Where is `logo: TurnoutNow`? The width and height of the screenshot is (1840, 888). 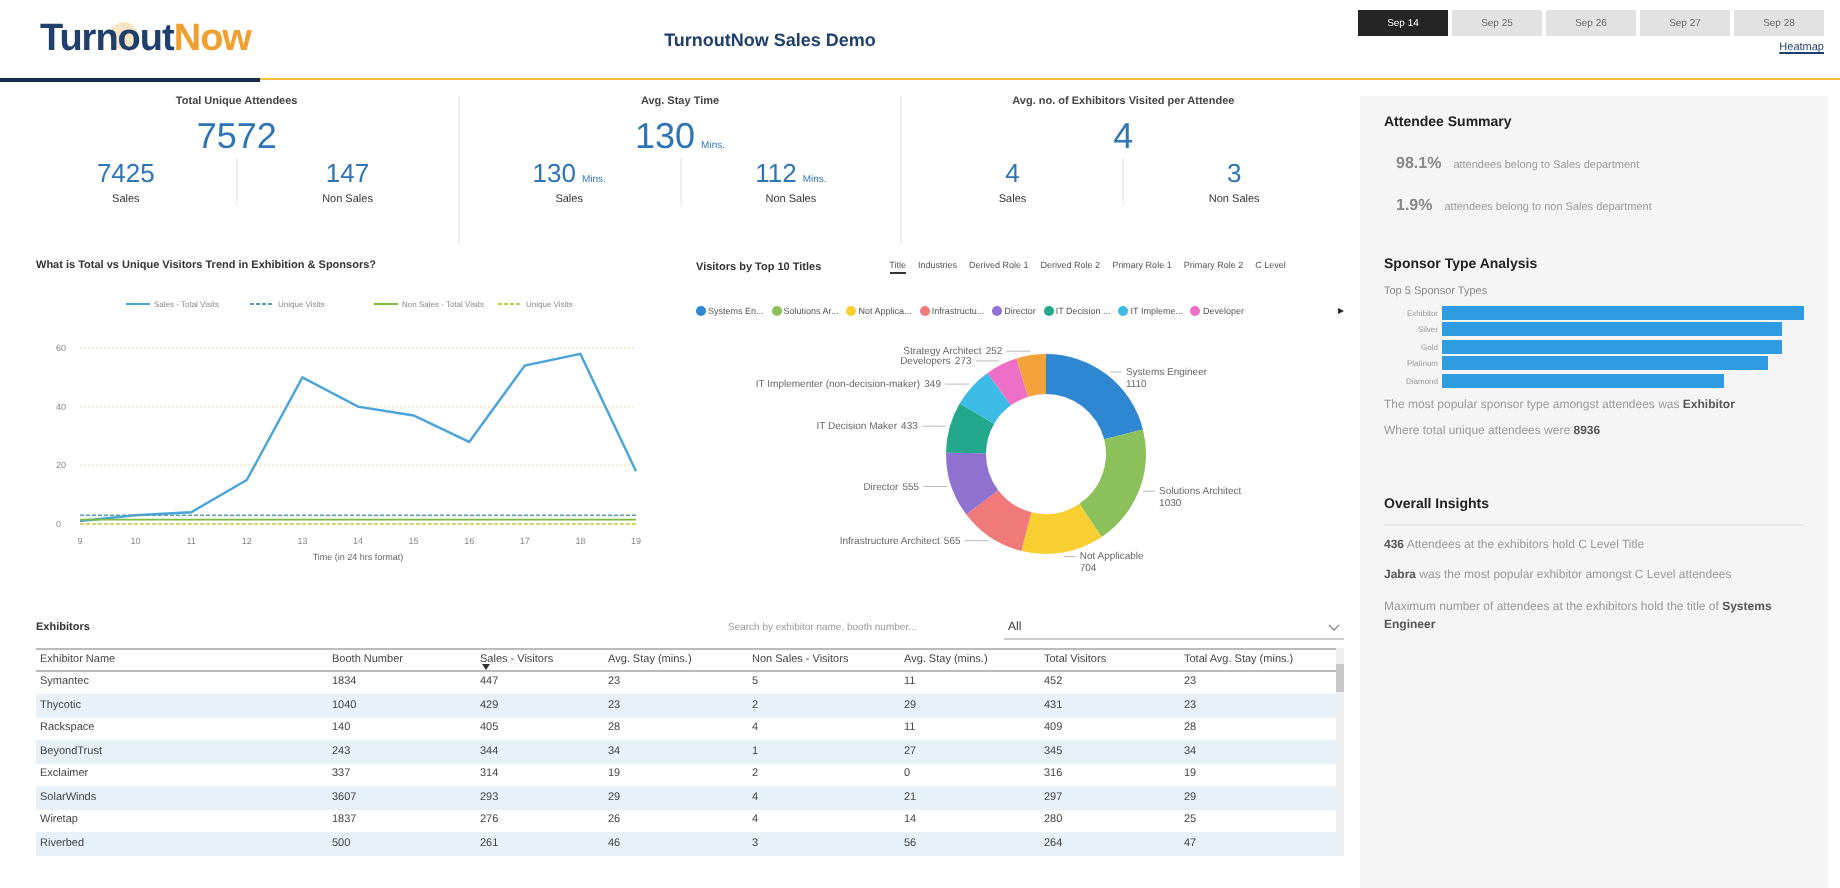
logo: TurnoutNow is located at coordinates (145, 39).